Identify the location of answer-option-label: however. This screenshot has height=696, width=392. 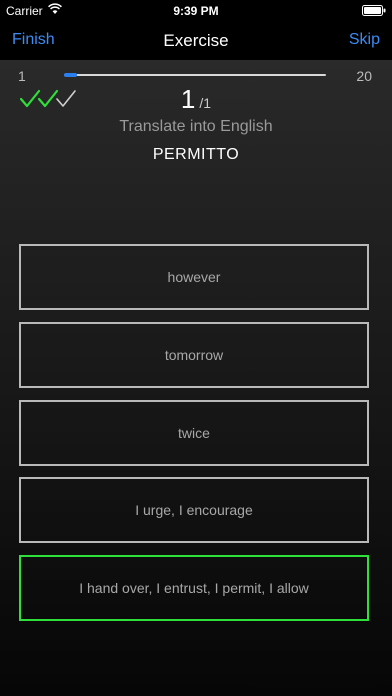
(194, 277).